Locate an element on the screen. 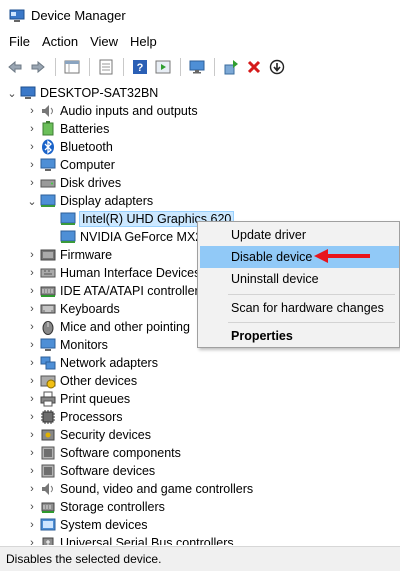 This screenshot has height=571, width=400. tree-category: › Human Interface Devices is located at coordinates (112, 273).